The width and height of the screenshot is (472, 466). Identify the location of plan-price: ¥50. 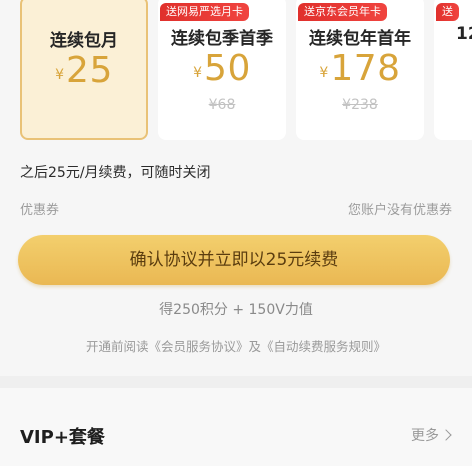
(222, 68).